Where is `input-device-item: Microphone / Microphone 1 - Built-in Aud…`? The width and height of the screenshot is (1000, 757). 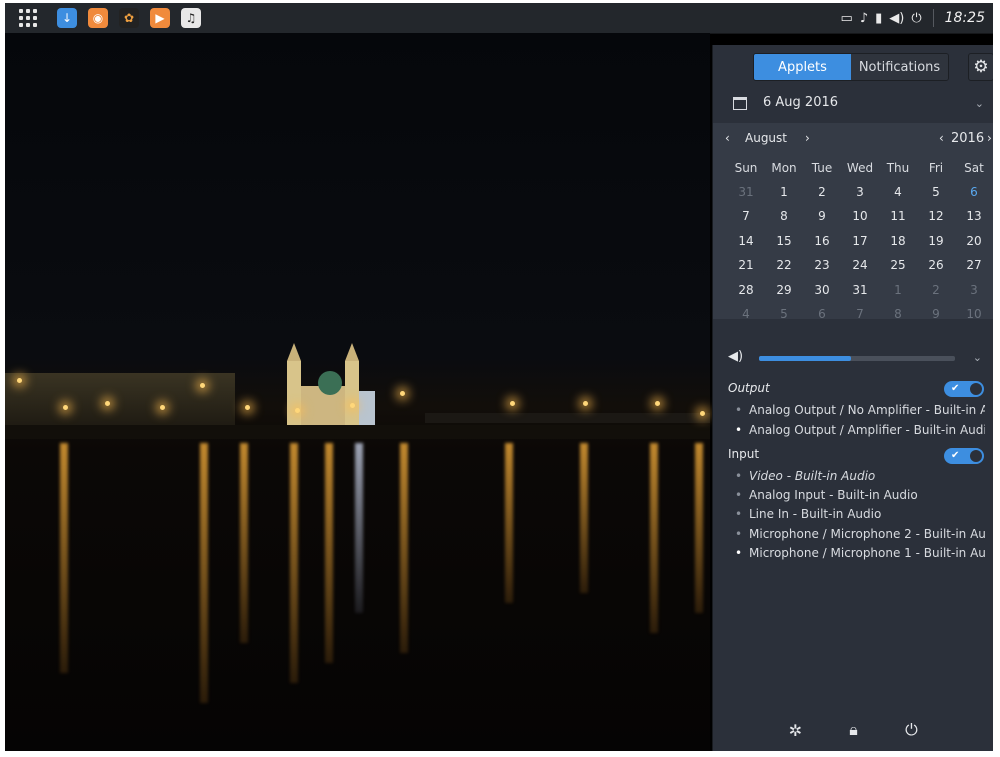 input-device-item: Microphone / Microphone 1 - Built-in Aud… is located at coordinates (860, 553).